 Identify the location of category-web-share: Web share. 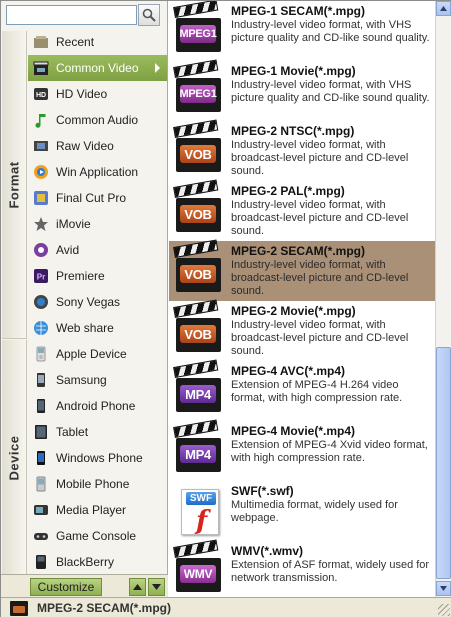
(97, 328).